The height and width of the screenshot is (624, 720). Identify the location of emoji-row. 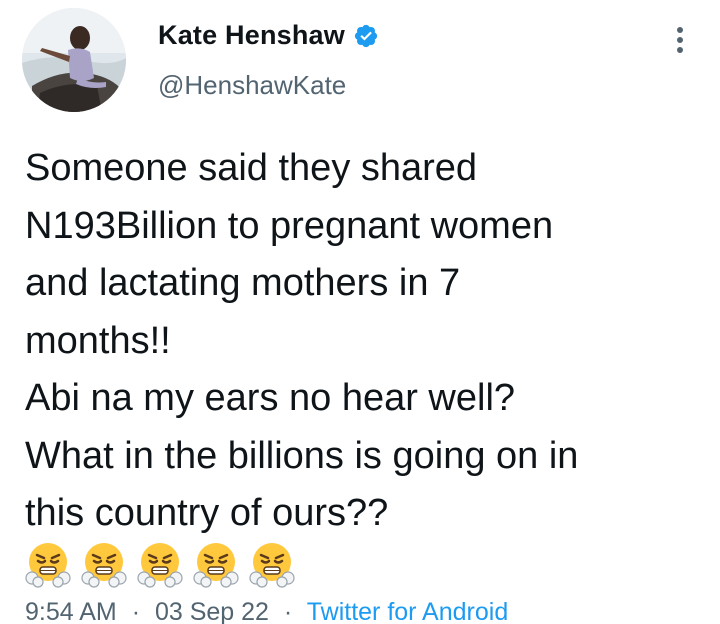
(160, 564).